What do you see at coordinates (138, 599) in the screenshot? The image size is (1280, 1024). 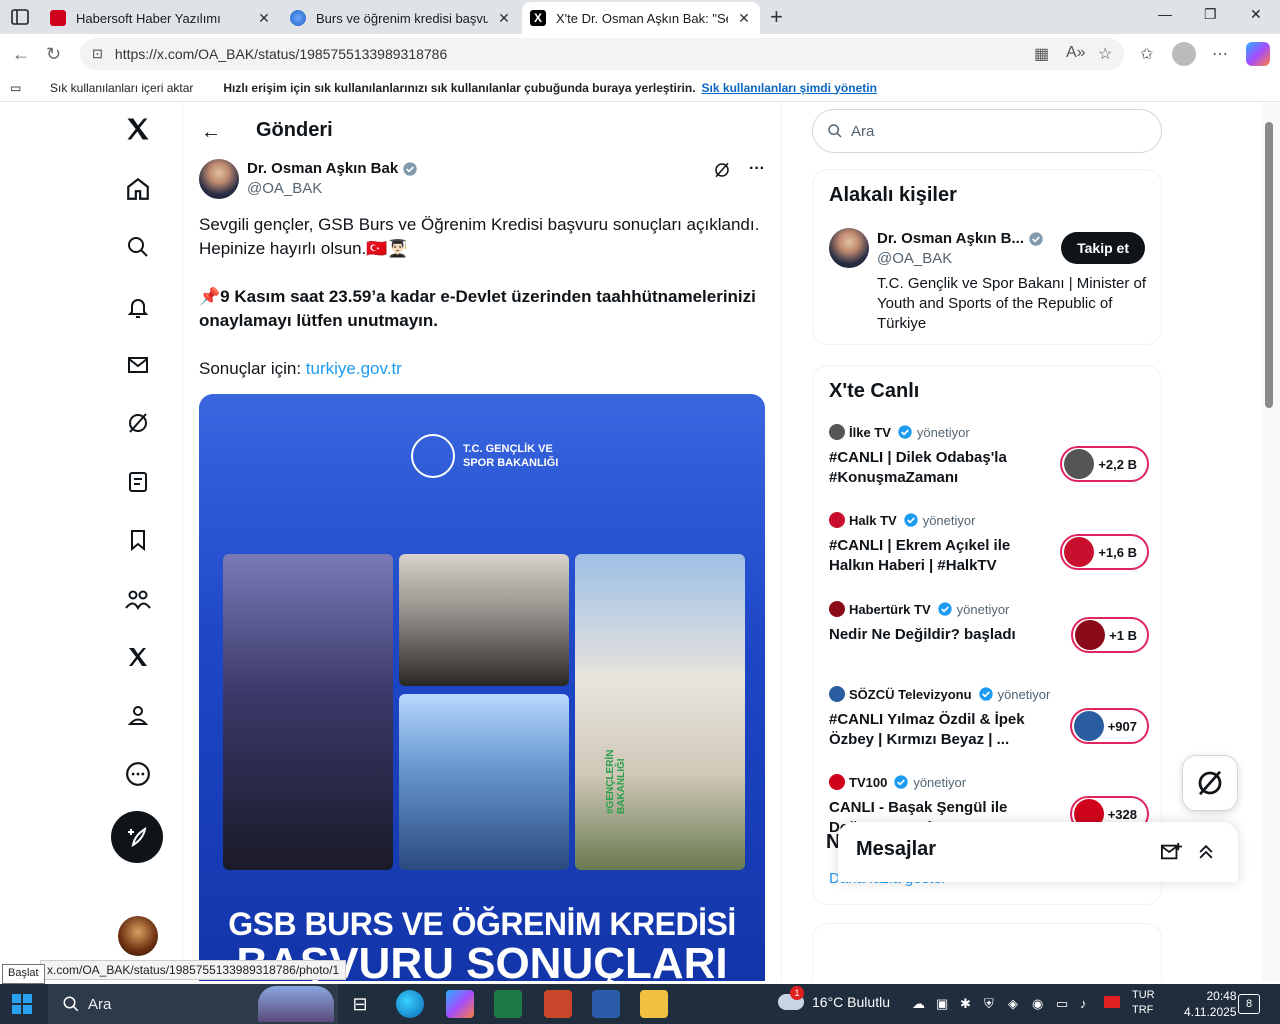 I see `communities-icon` at bounding box center [138, 599].